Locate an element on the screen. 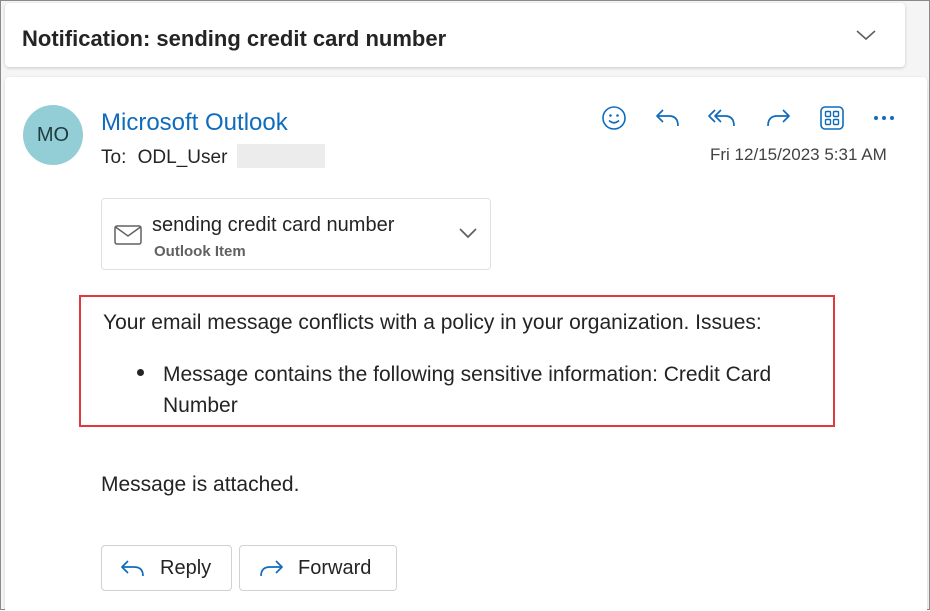 The height and width of the screenshot is (611, 930). recipient-name: ODL_User is located at coordinates (183, 157).